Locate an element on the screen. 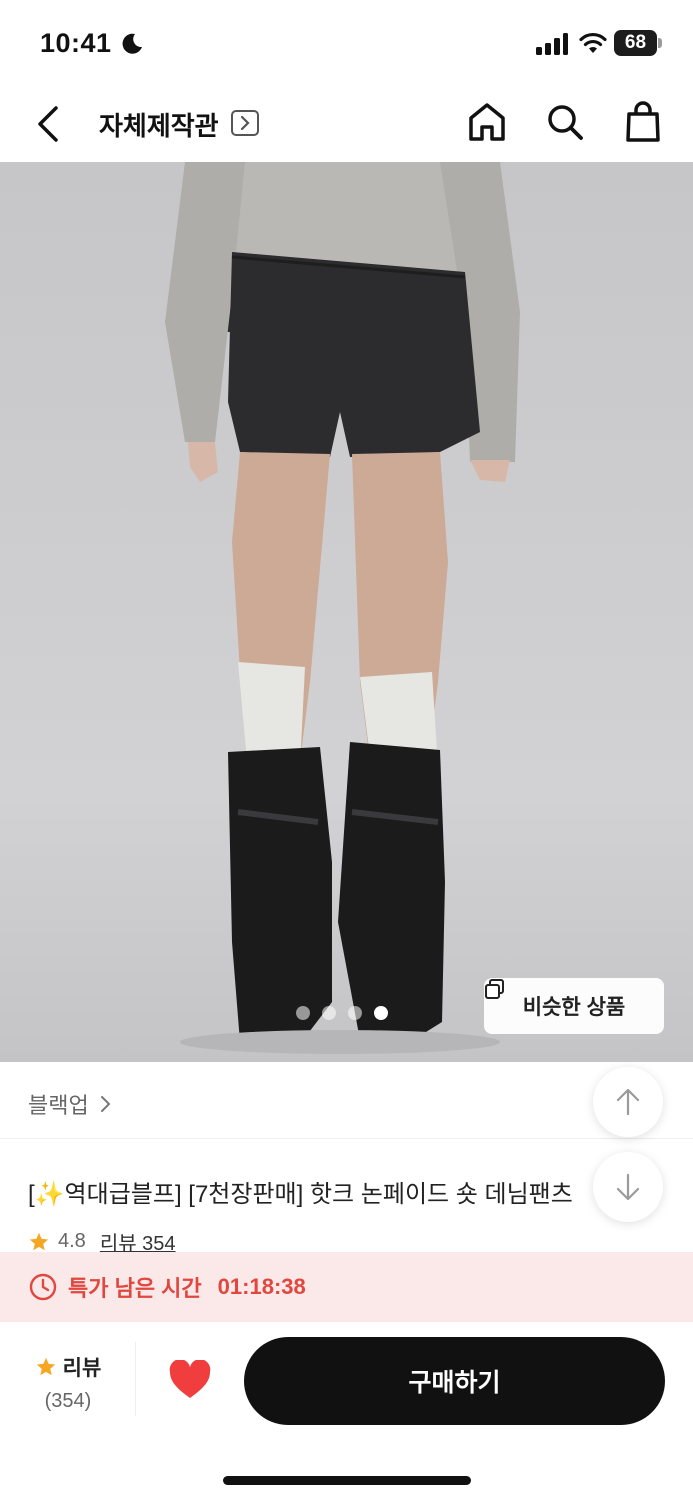  similar-products-button: 비슷한 상품 is located at coordinates (574, 1006).